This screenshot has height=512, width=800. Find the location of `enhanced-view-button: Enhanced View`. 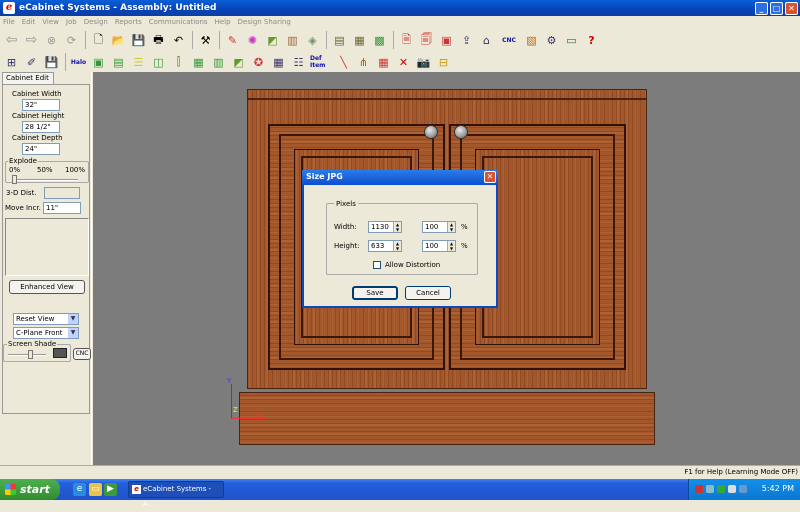

enhanced-view-button: Enhanced View is located at coordinates (47, 287).